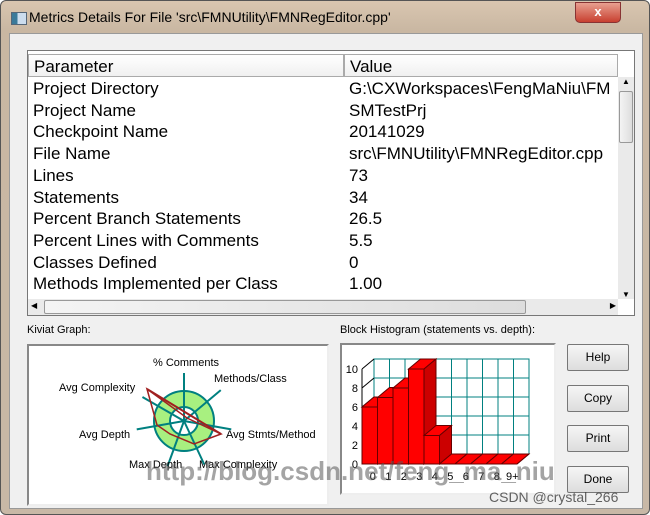  What do you see at coordinates (613, 305) in the screenshot?
I see `scroll-right-icon: ▶` at bounding box center [613, 305].